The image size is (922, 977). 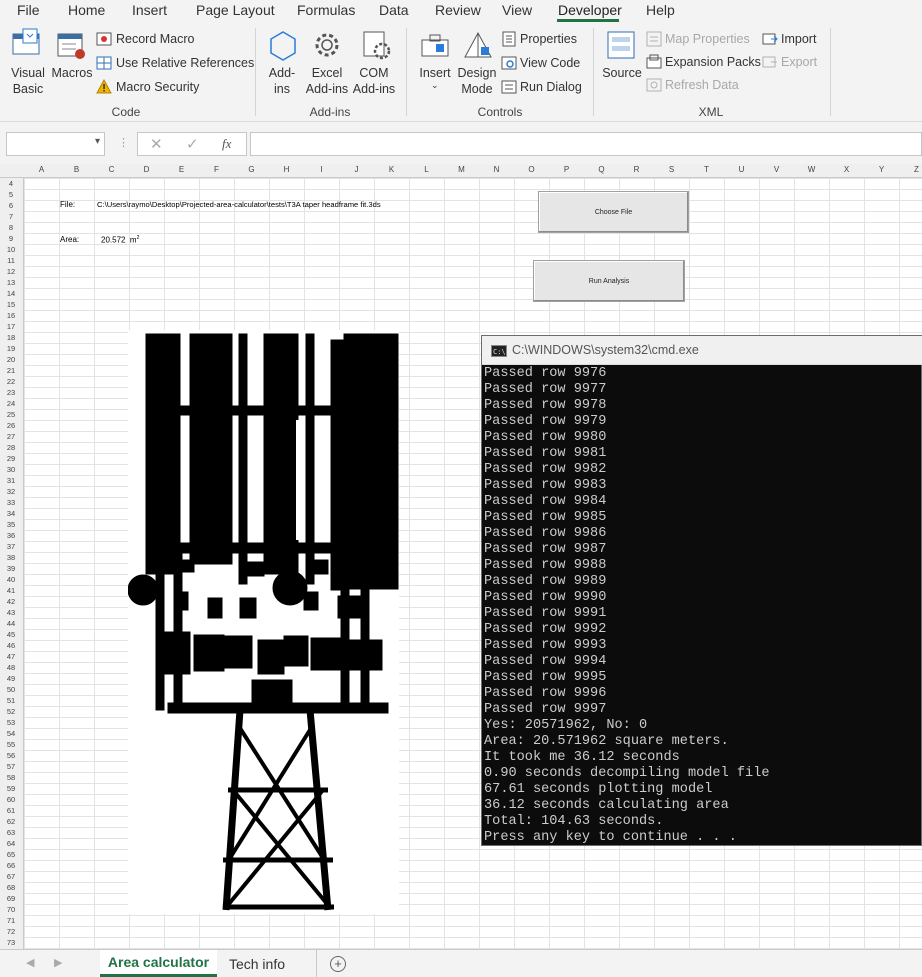 What do you see at coordinates (158, 963) in the screenshot?
I see `sheet-tab-area-calculator: Area calculator` at bounding box center [158, 963].